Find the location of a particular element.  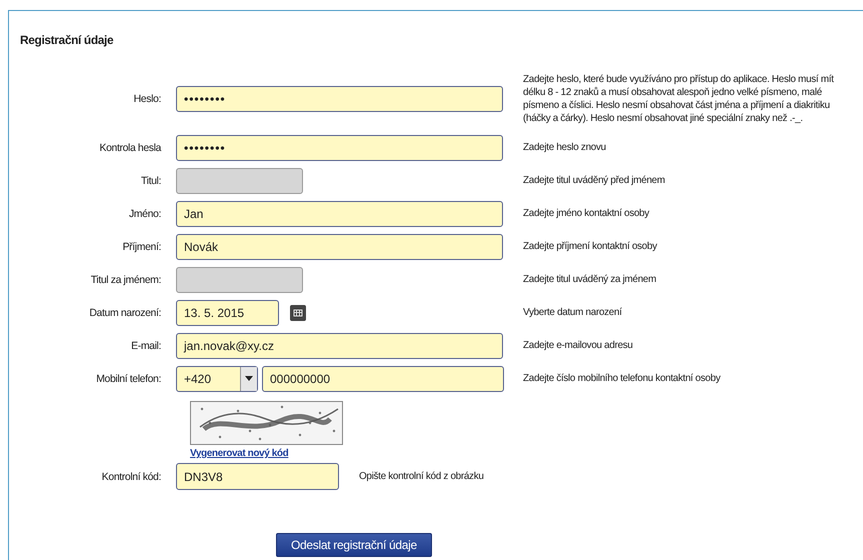

calendar-icon is located at coordinates (298, 312).